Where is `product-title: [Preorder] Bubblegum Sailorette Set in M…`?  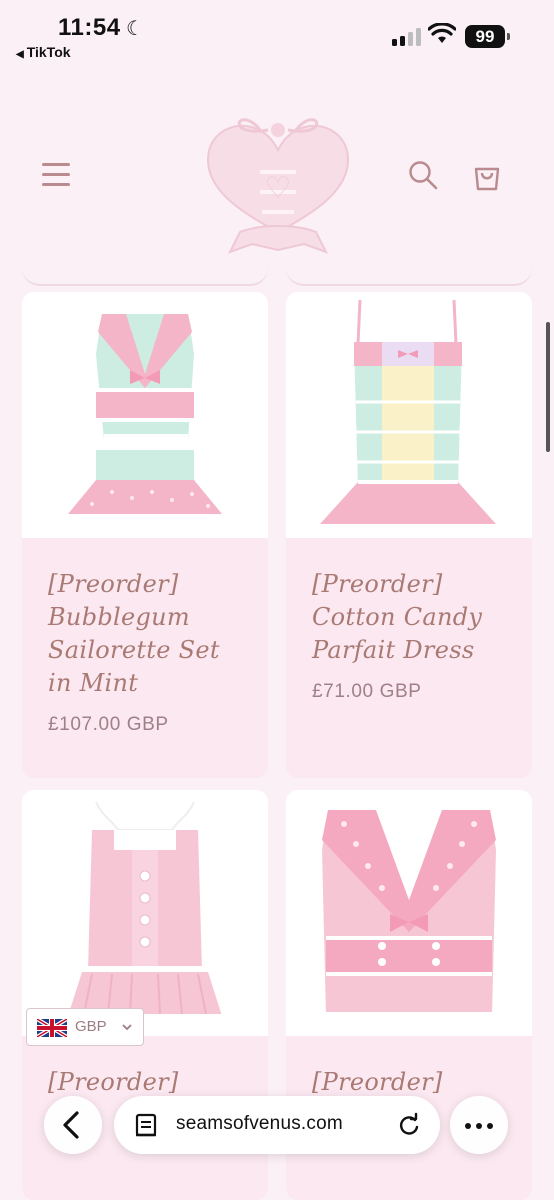
product-title: [Preorder] Bubblegum Sailorette Set in M… is located at coordinates (145, 634).